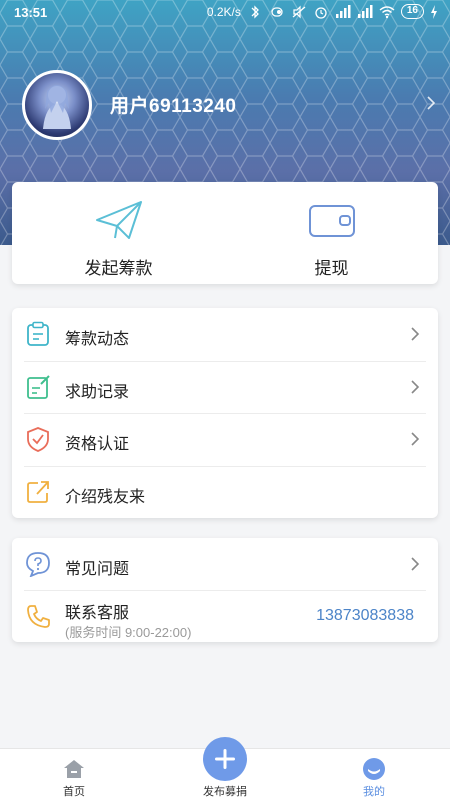 Image resolution: width=450 pixels, height=800 pixels. I want to click on status-time: 13:51, so click(31, 12).